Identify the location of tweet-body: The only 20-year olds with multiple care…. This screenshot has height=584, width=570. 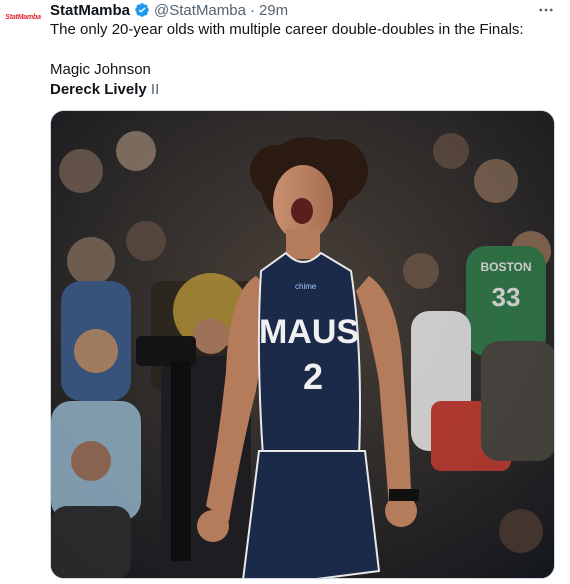
(302, 60).